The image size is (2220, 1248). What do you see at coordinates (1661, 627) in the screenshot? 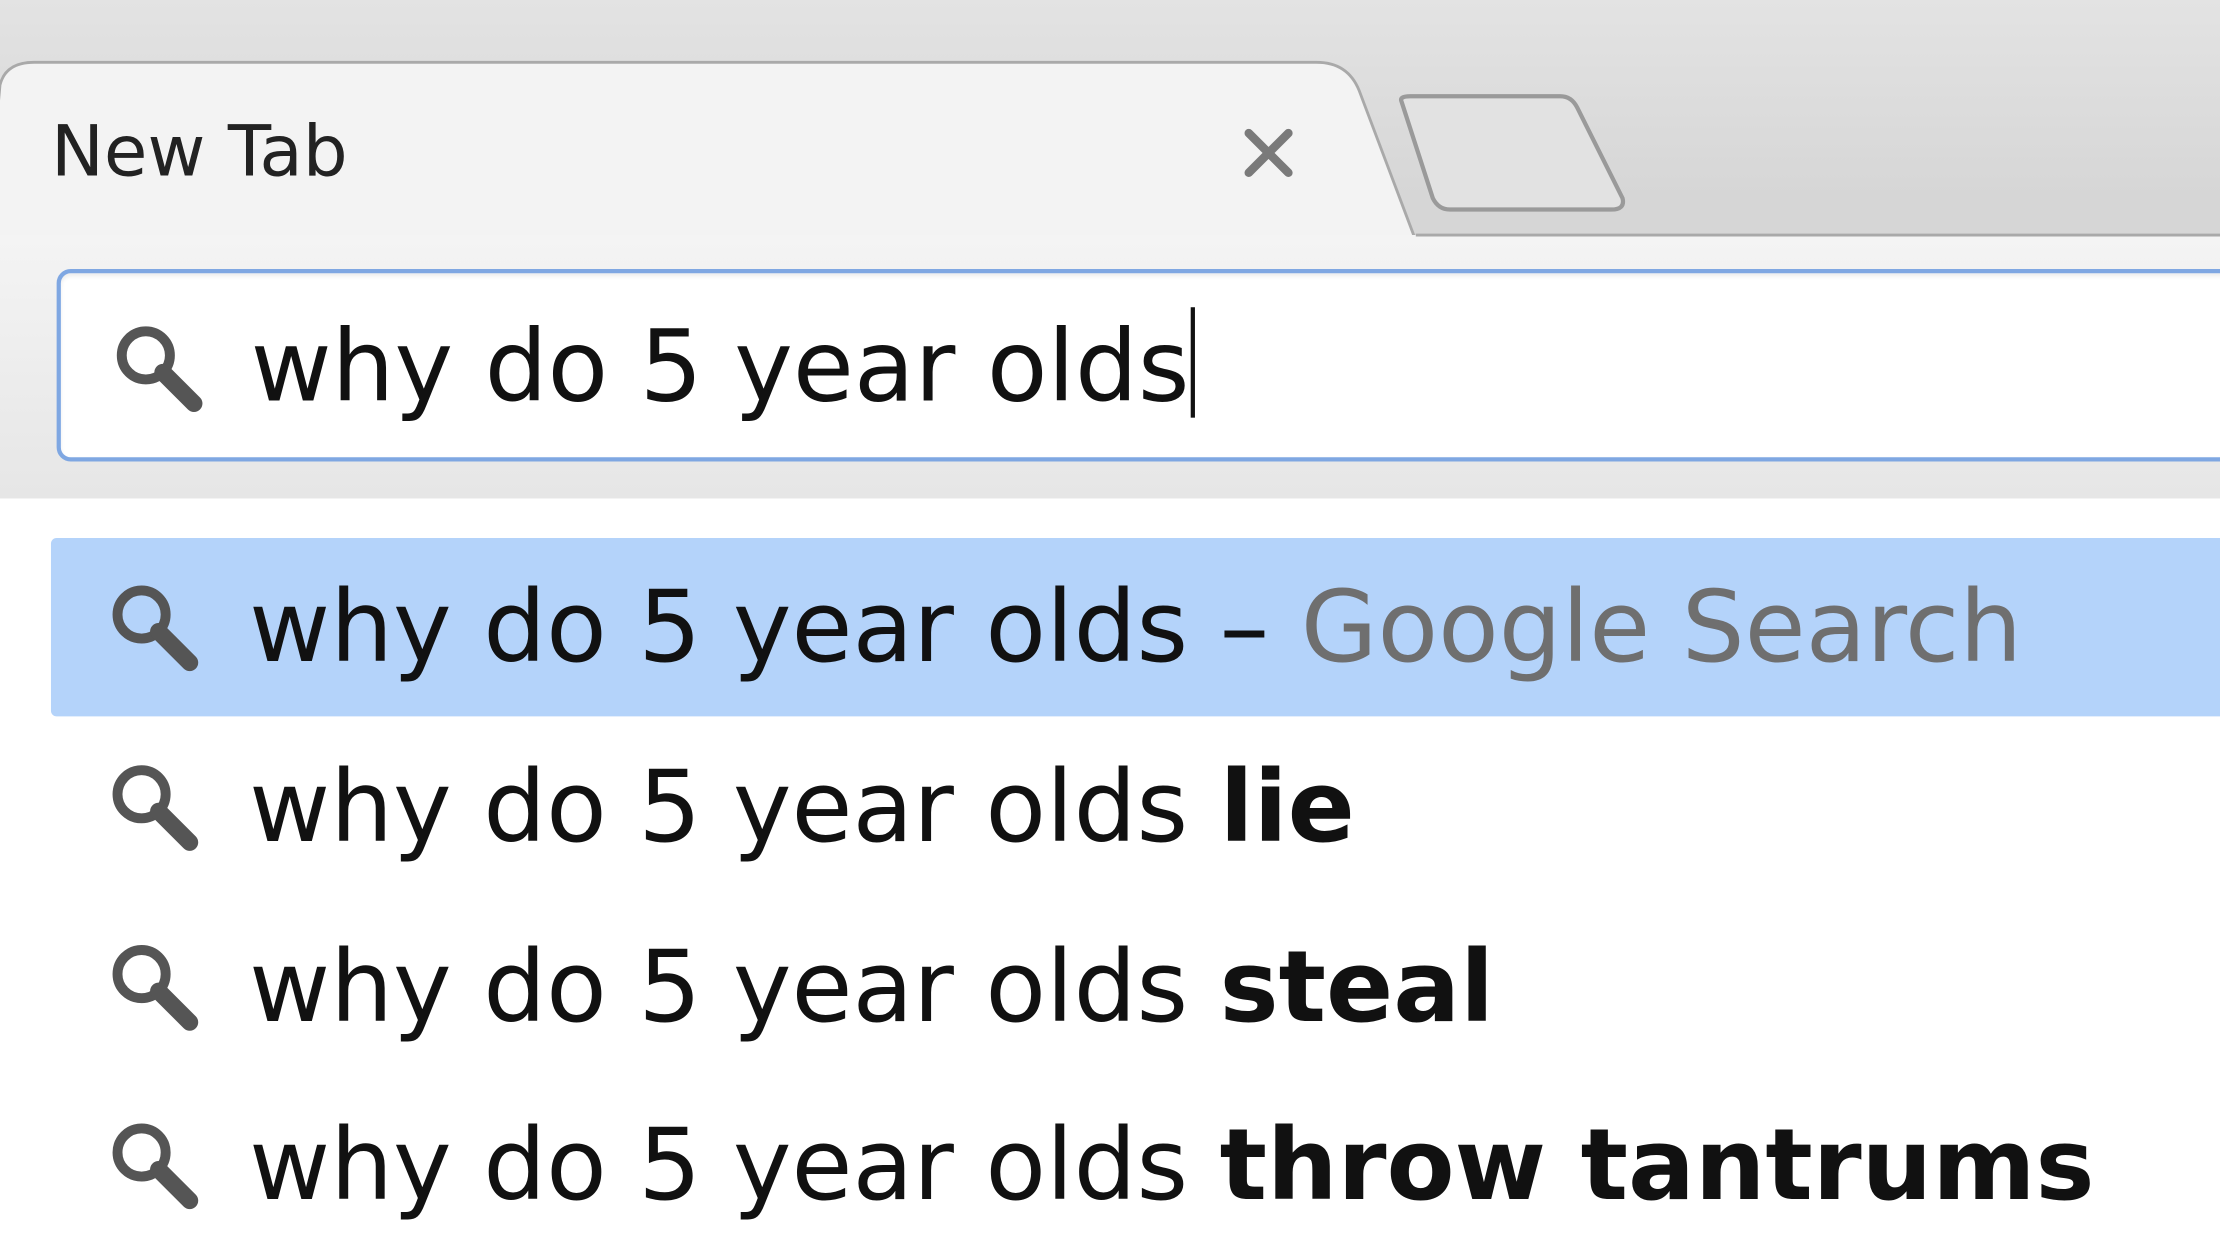
I see `suggestion-engine: Google Search` at bounding box center [1661, 627].